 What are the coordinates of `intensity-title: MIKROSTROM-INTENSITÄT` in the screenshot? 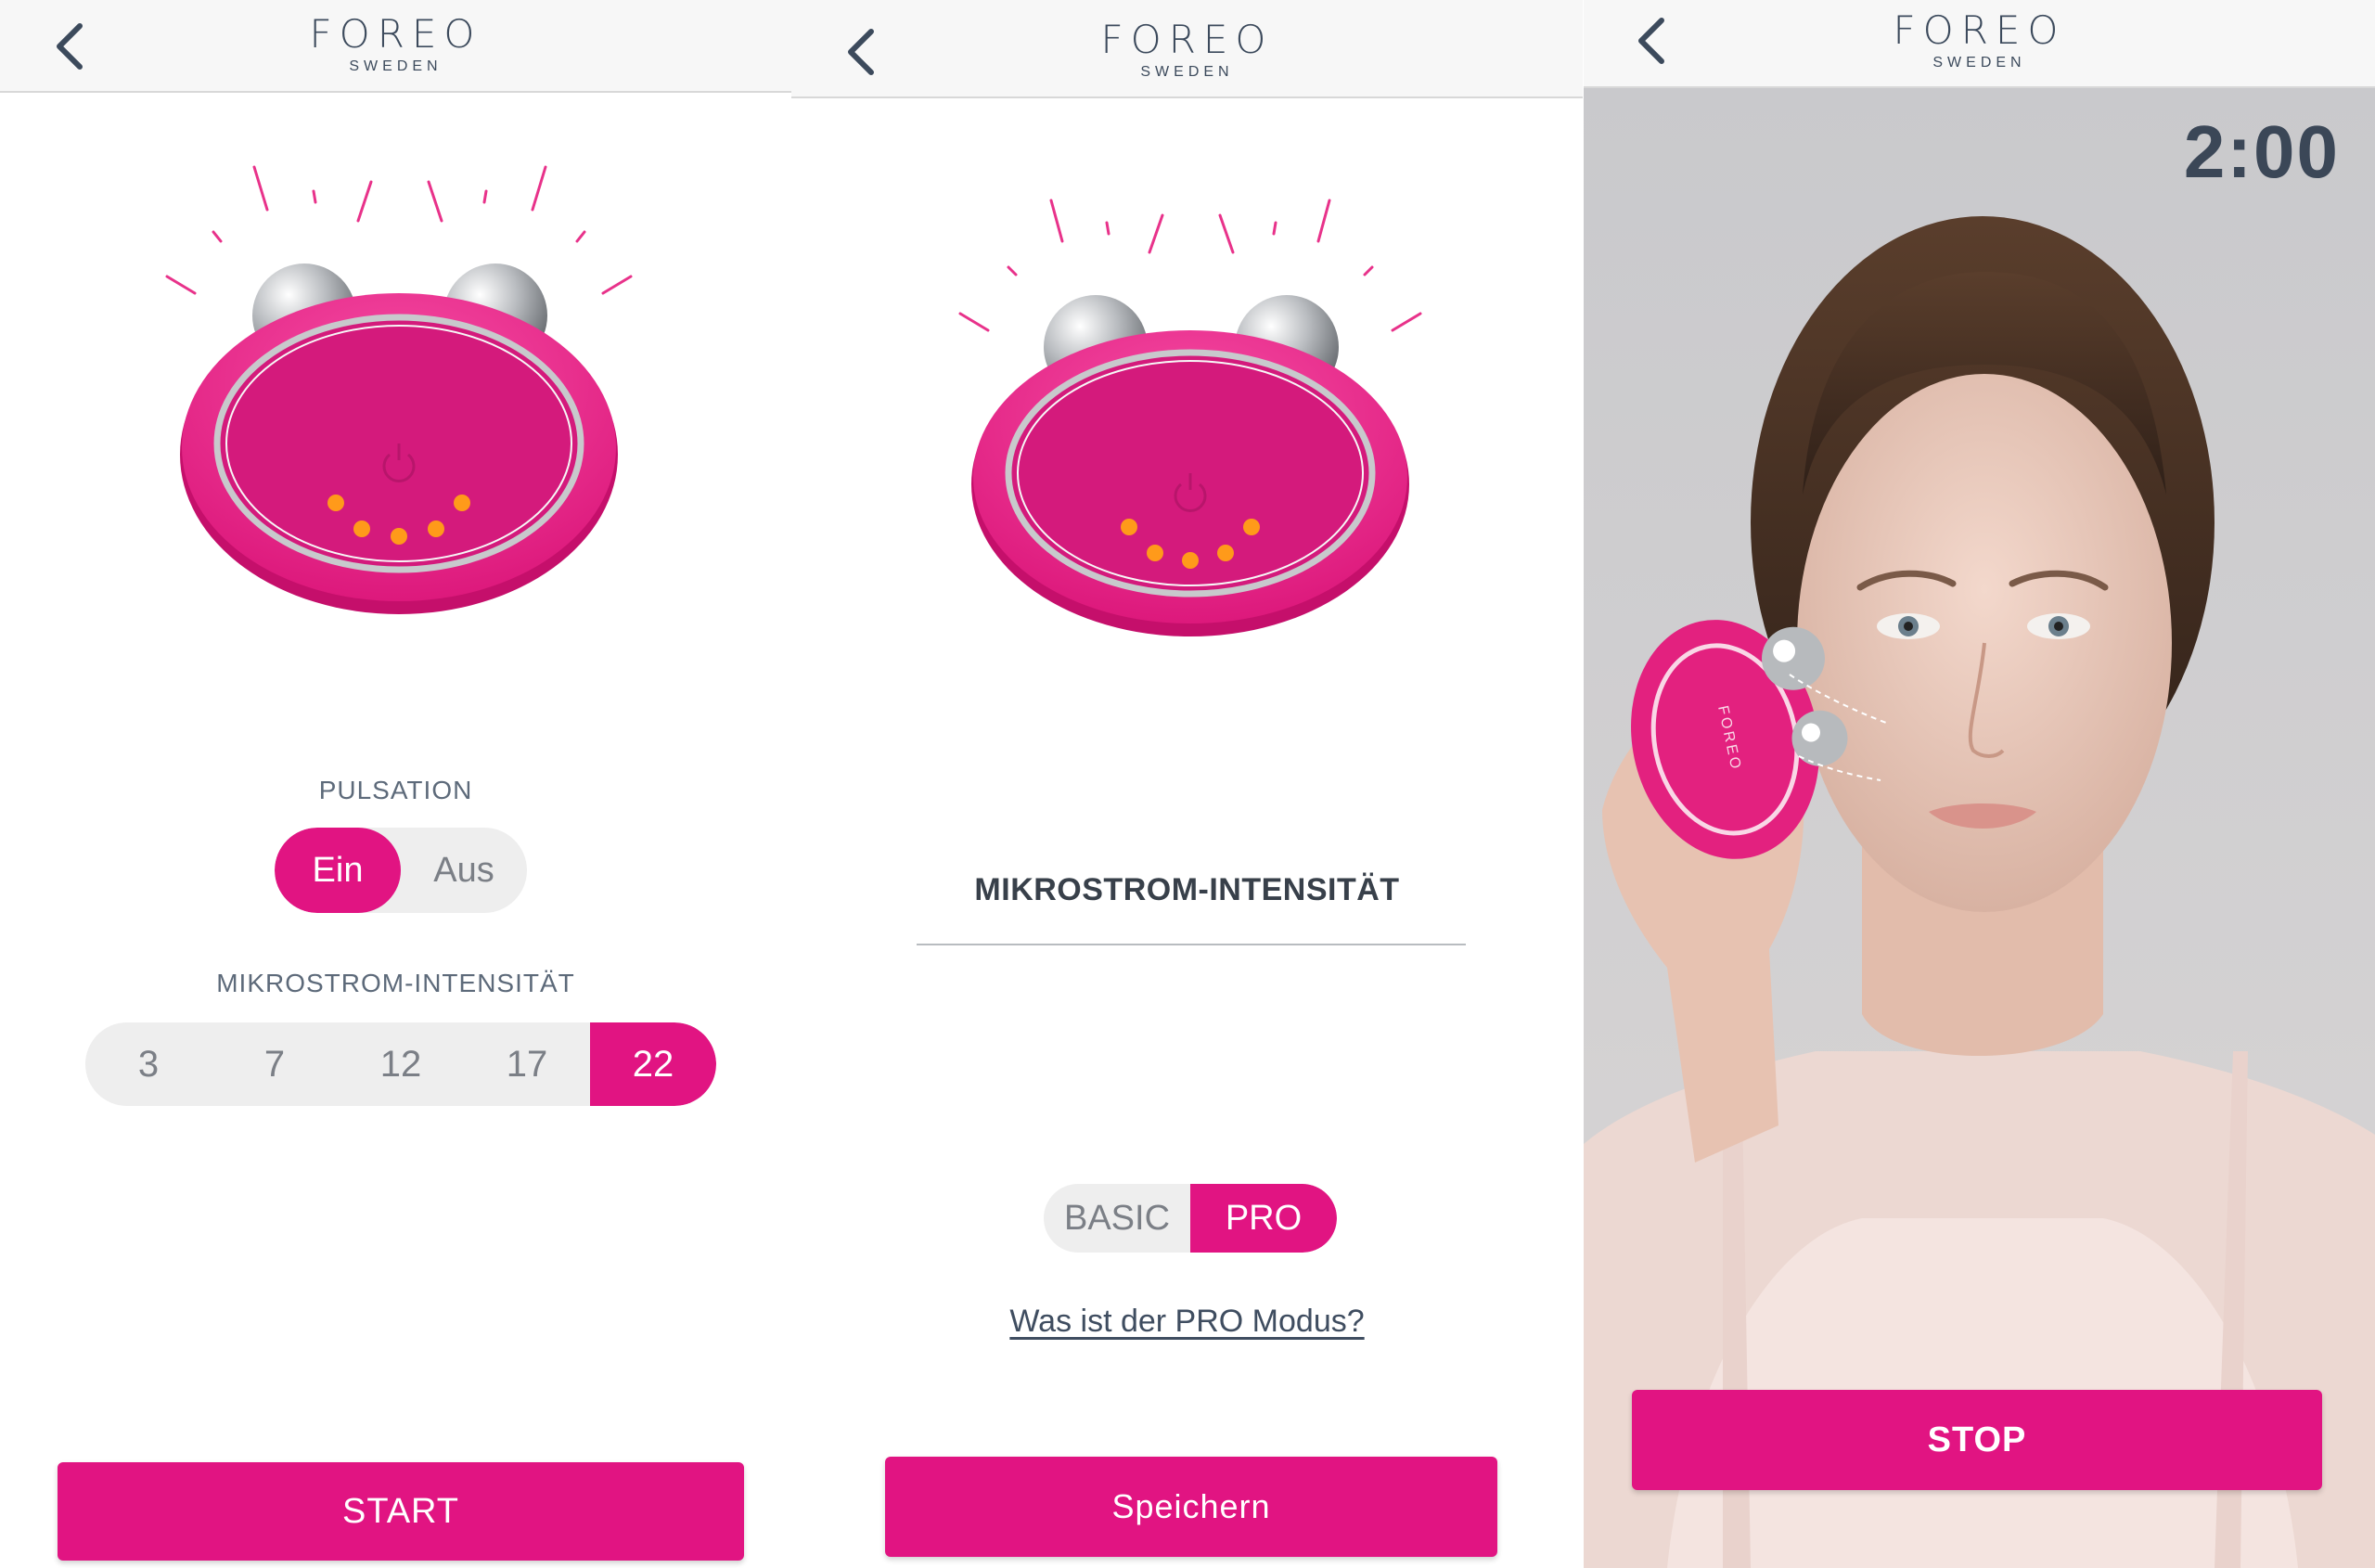 It's located at (1187, 890).